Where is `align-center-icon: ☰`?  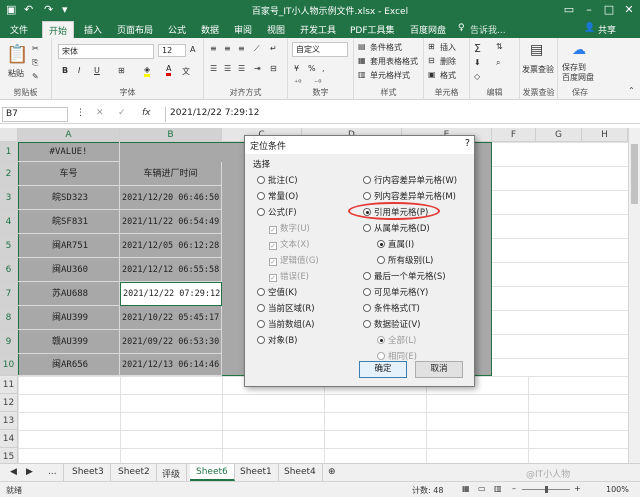 align-center-icon: ☰ is located at coordinates (227, 68).